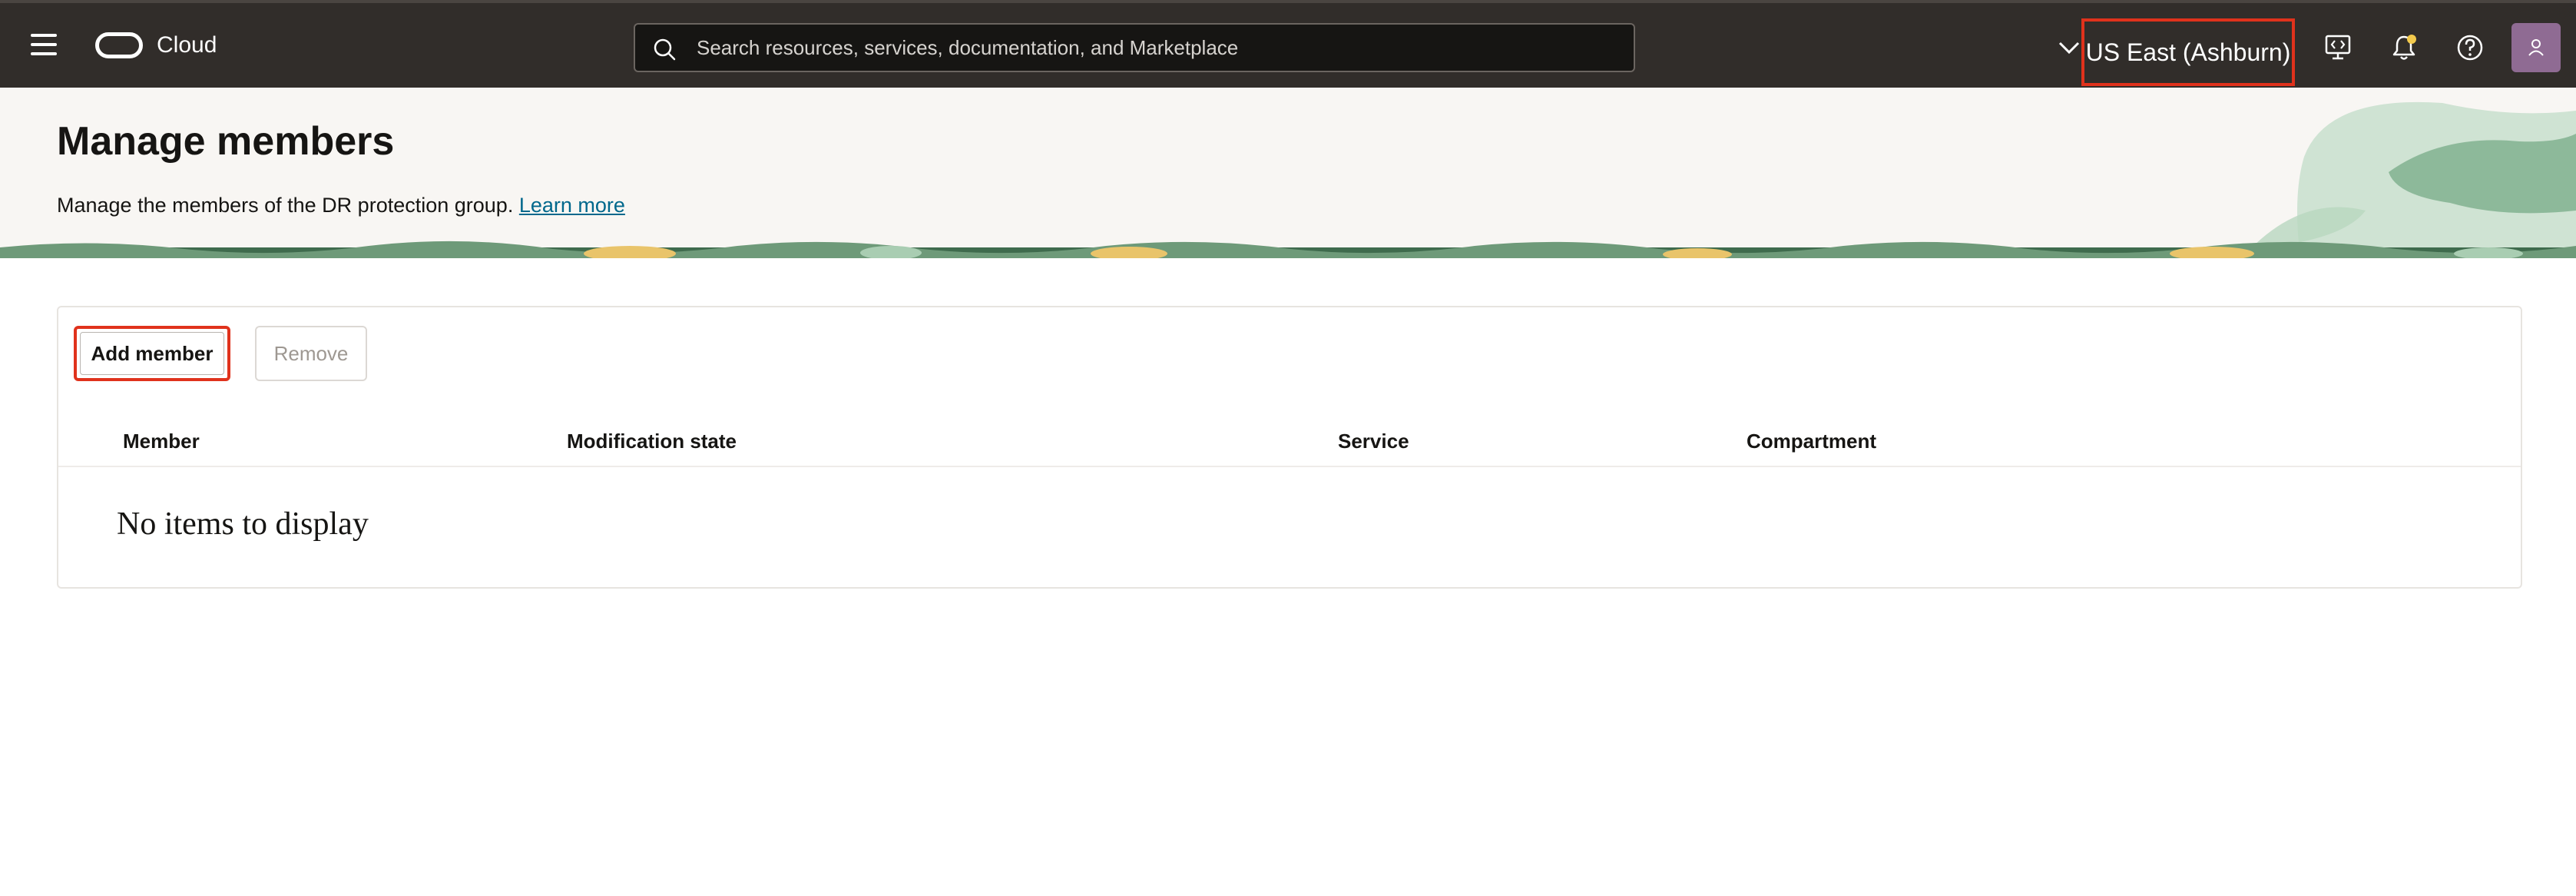 The image size is (2576, 896). I want to click on add-member-button: Add member, so click(152, 353).